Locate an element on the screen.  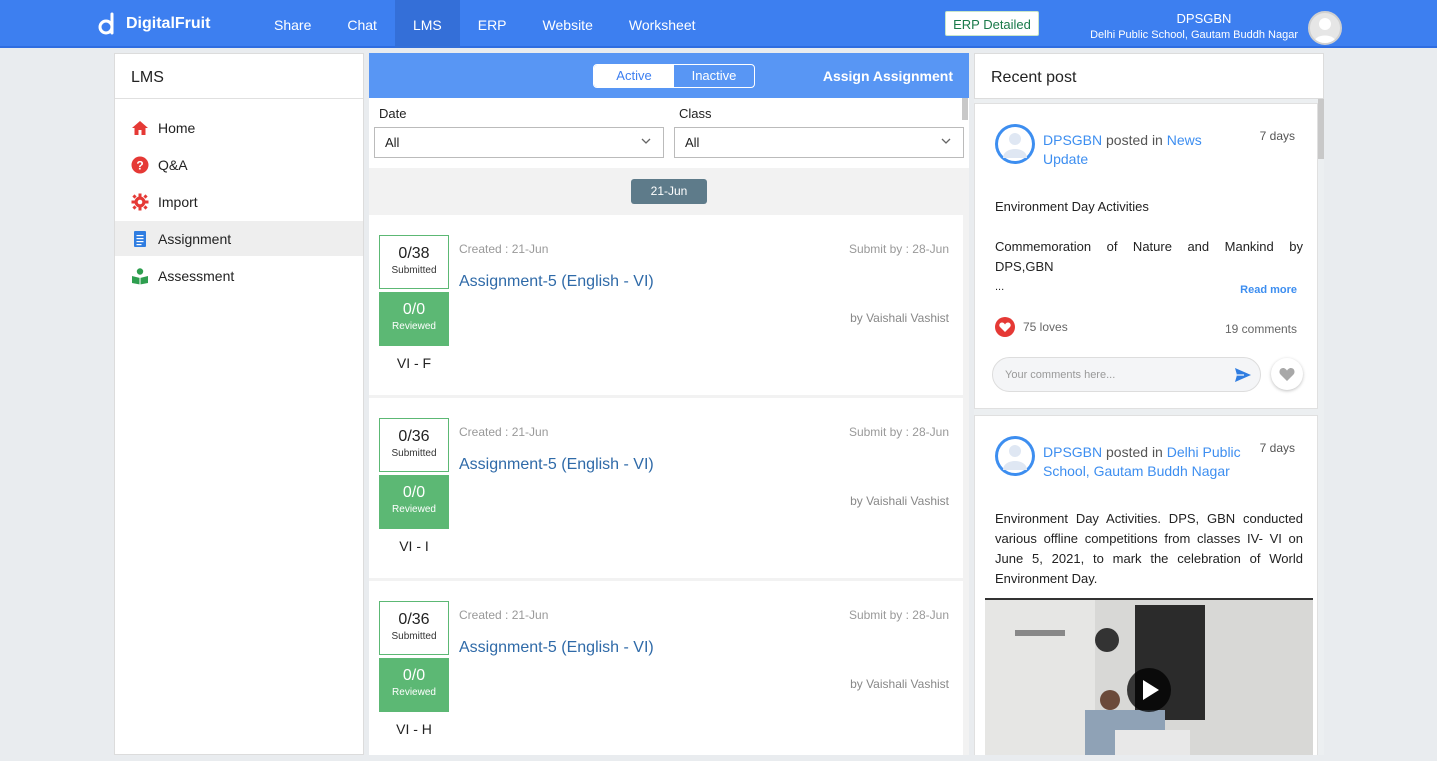
reader-icon is located at coordinates (140, 275).